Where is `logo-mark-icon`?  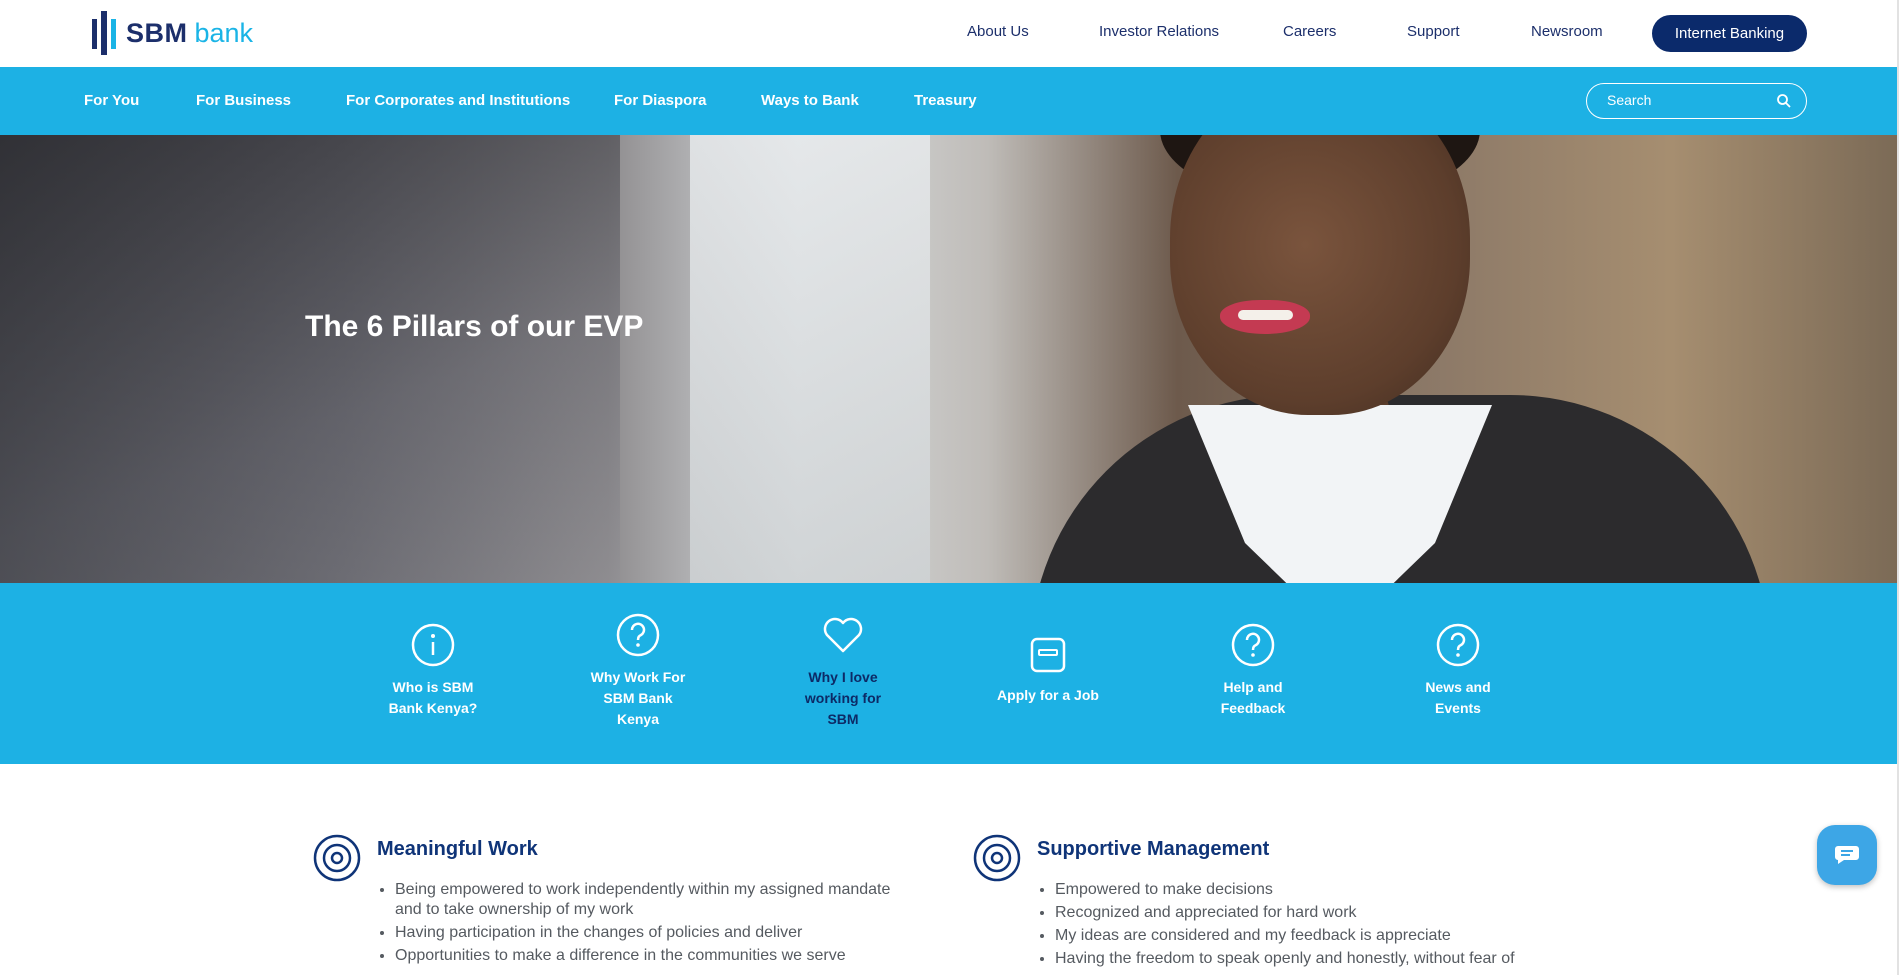
logo-mark-icon is located at coordinates (104, 33).